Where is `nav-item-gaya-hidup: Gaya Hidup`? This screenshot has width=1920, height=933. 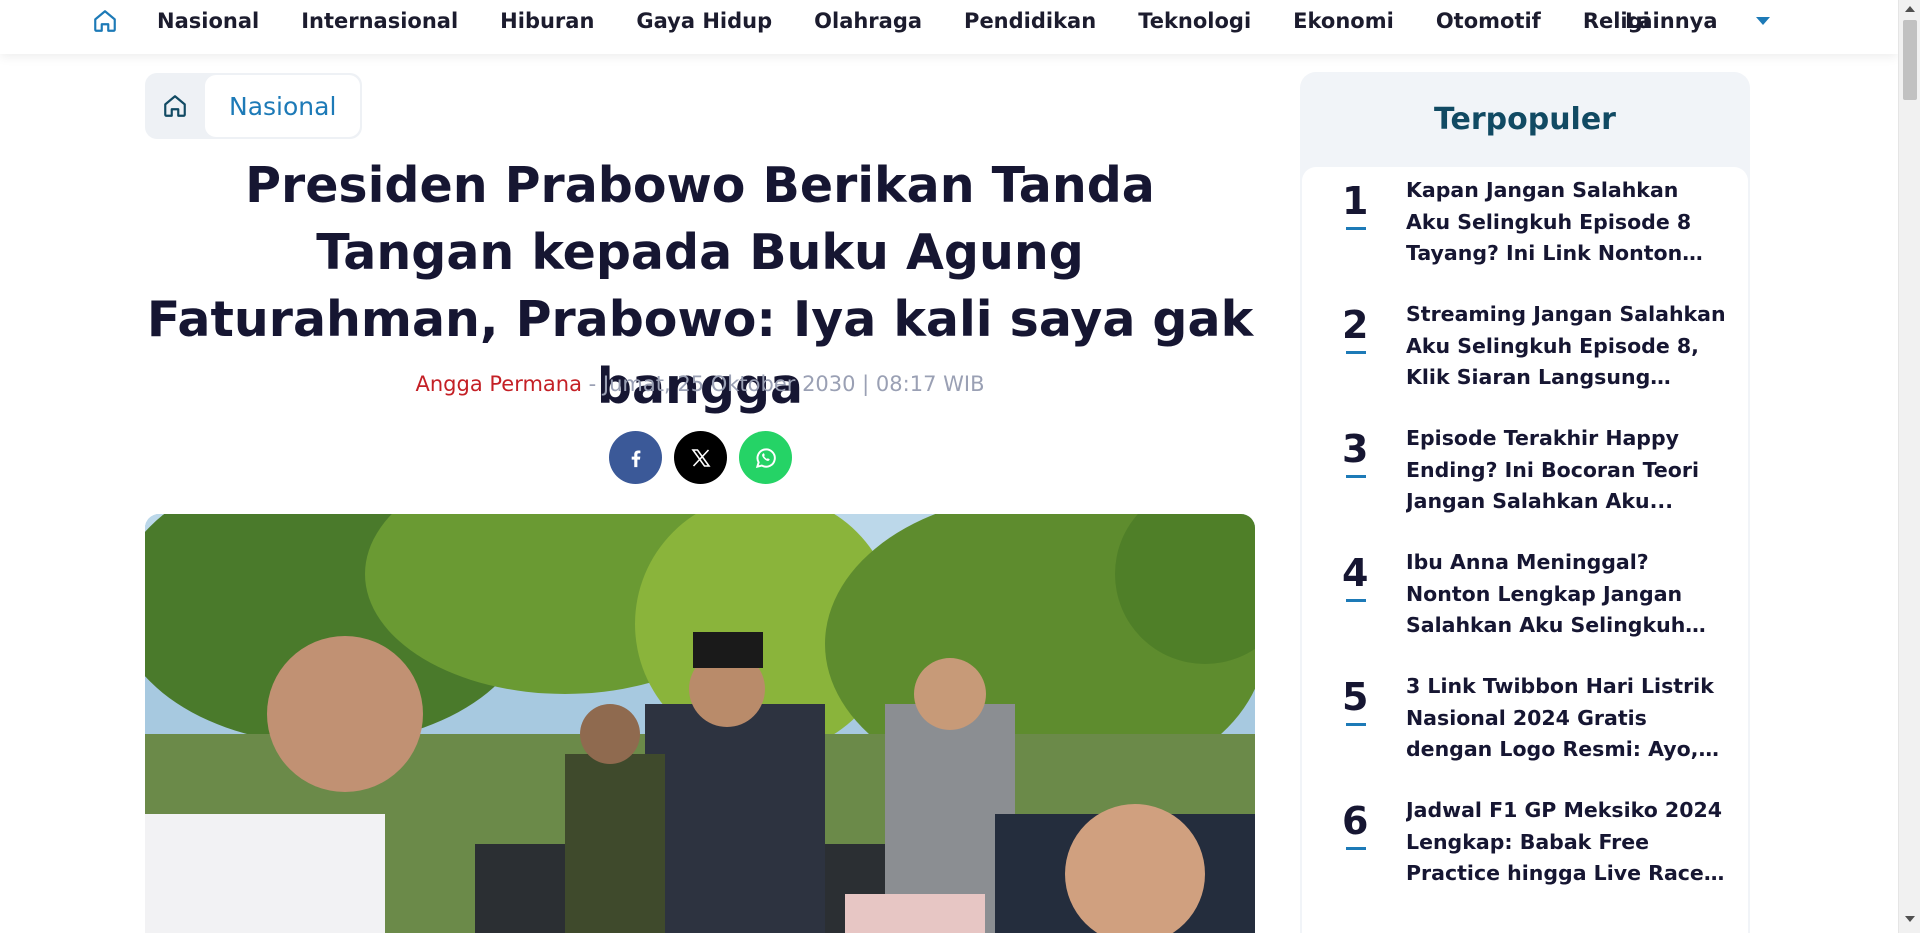
nav-item-gaya-hidup: Gaya Hidup is located at coordinates (704, 21).